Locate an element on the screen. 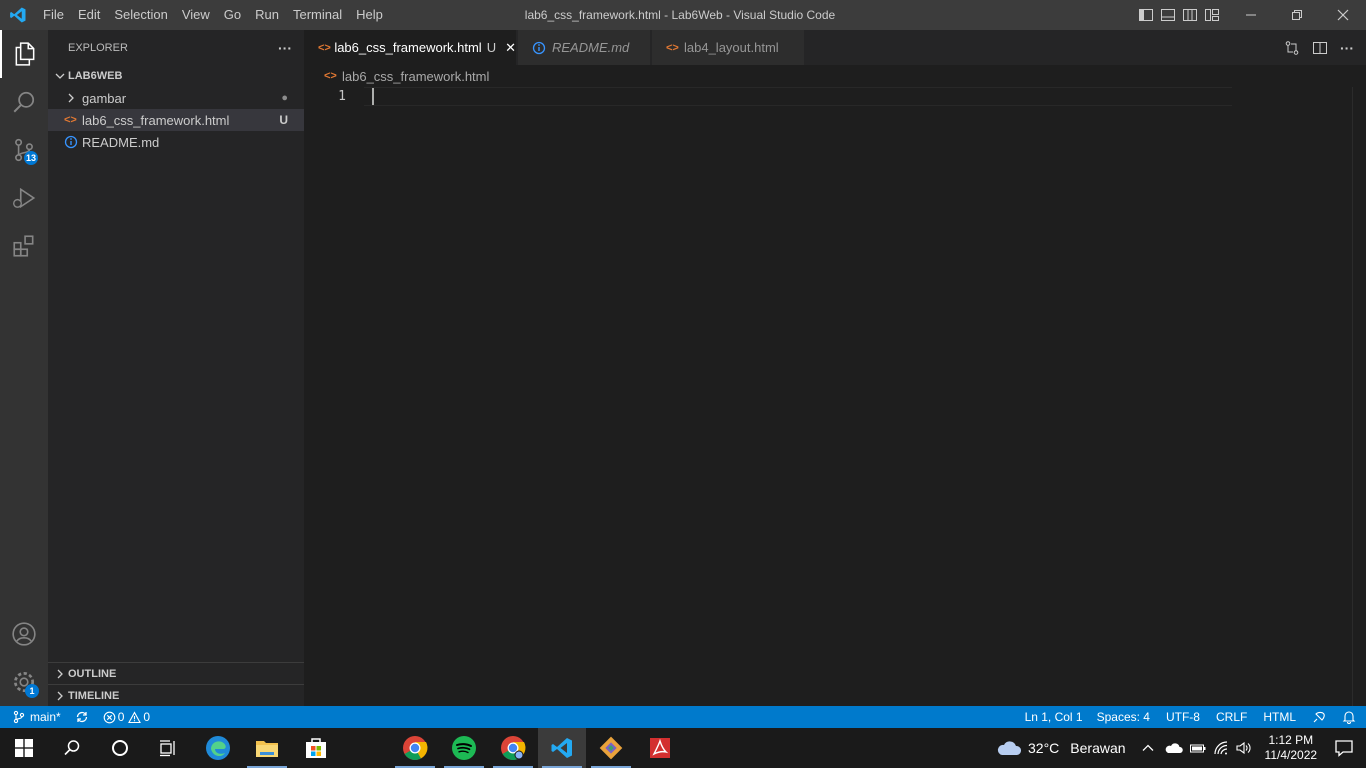  cloud-weather-icon is located at coordinates (1009, 748).